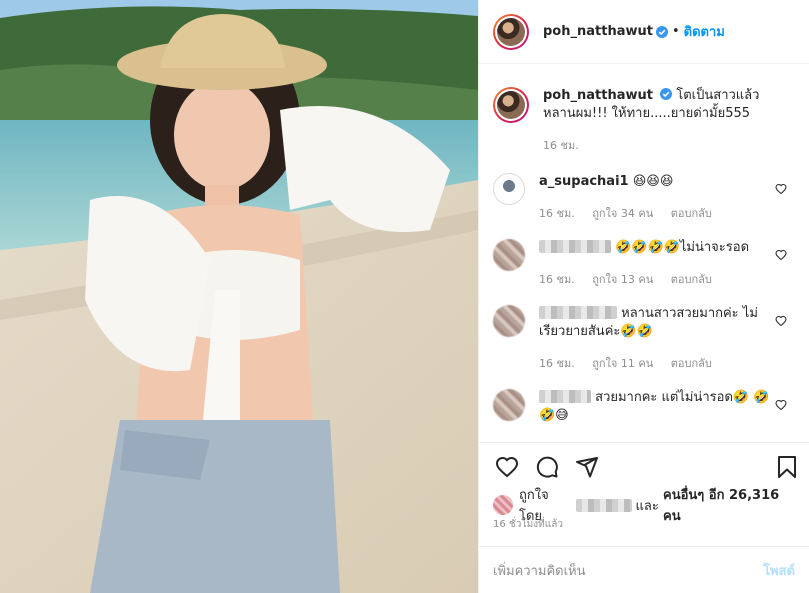 The height and width of the screenshot is (593, 809). Describe the element at coordinates (547, 467) in the screenshot. I see `comment-icon` at that location.